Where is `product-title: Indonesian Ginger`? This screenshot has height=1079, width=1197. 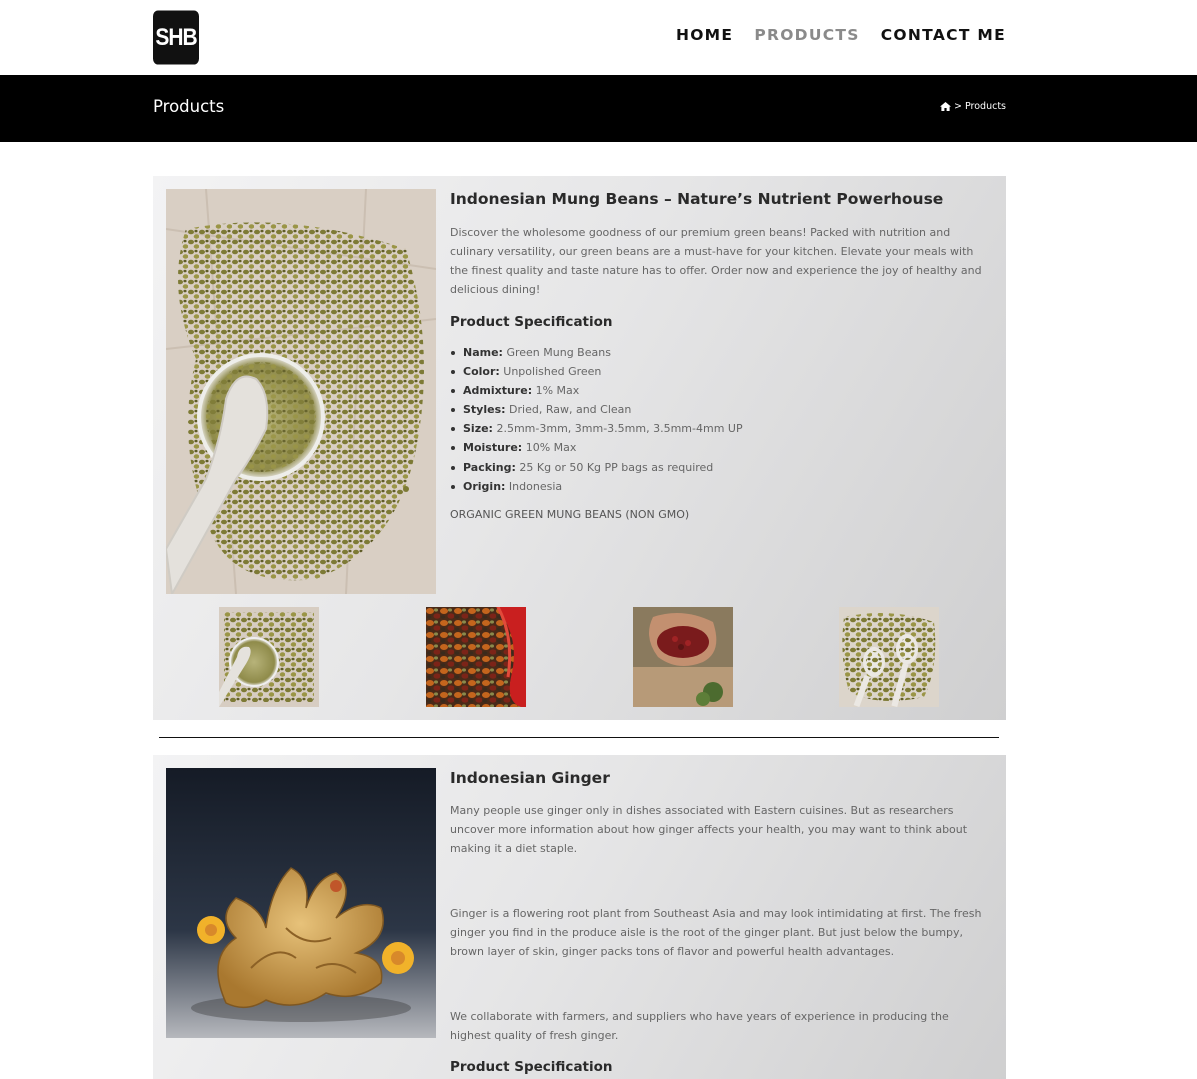
product-title: Indonesian Ginger is located at coordinates (530, 778).